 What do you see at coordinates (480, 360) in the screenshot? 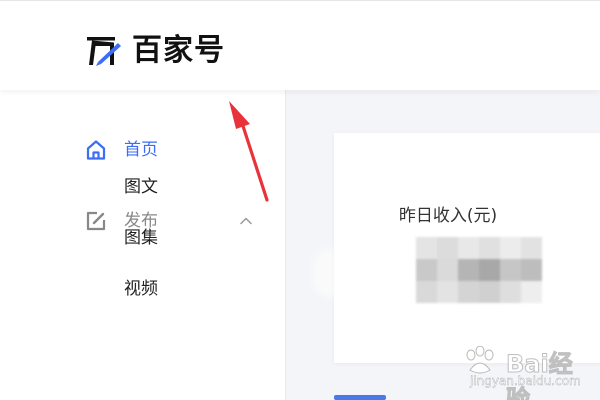
I see `paw-icon` at bounding box center [480, 360].